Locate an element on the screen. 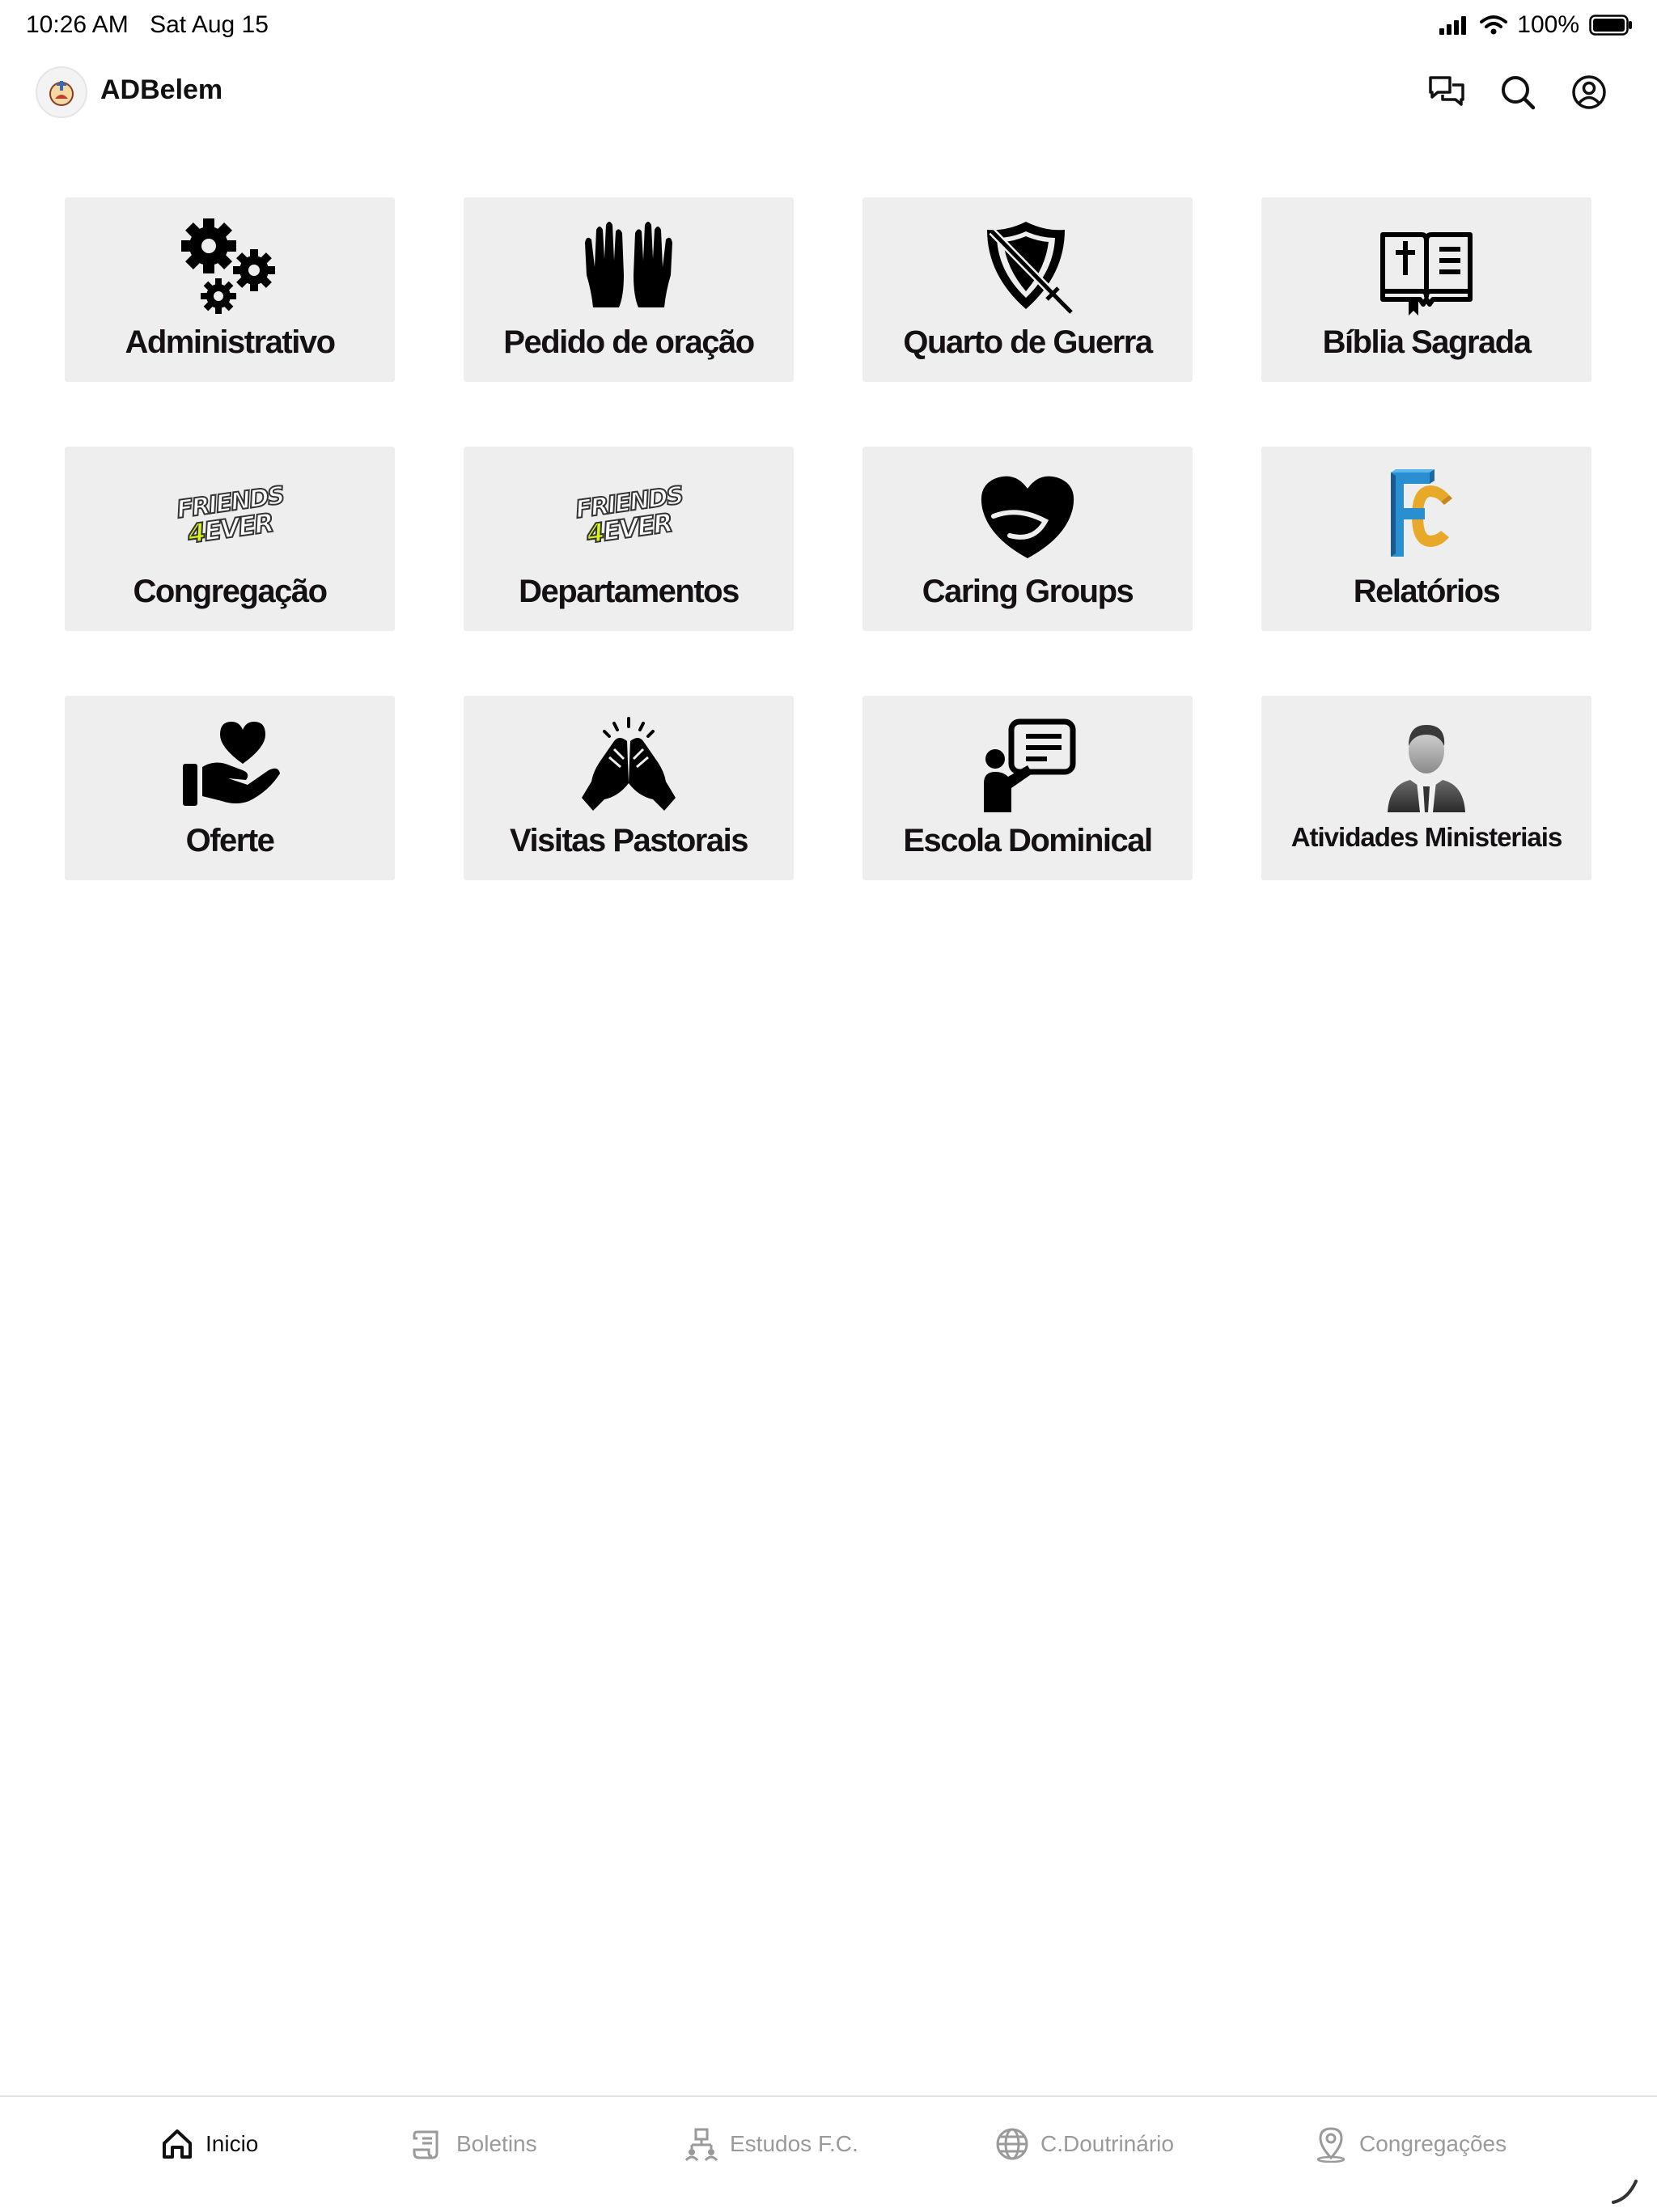 The width and height of the screenshot is (1657, 2212). tile-departamentos: FRIENDS 4EVER Departamentos is located at coordinates (629, 539).